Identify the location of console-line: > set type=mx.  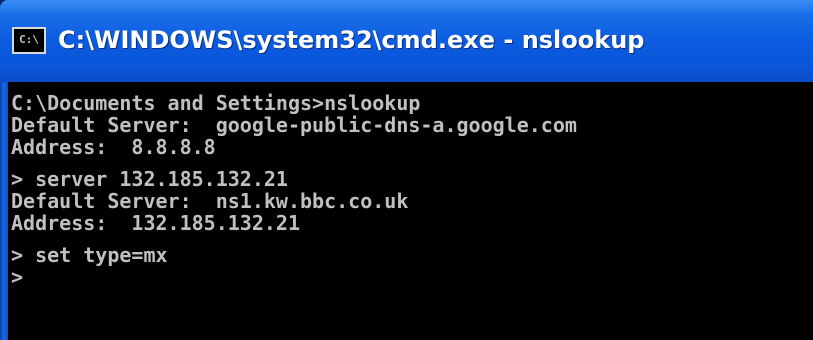
(89, 255).